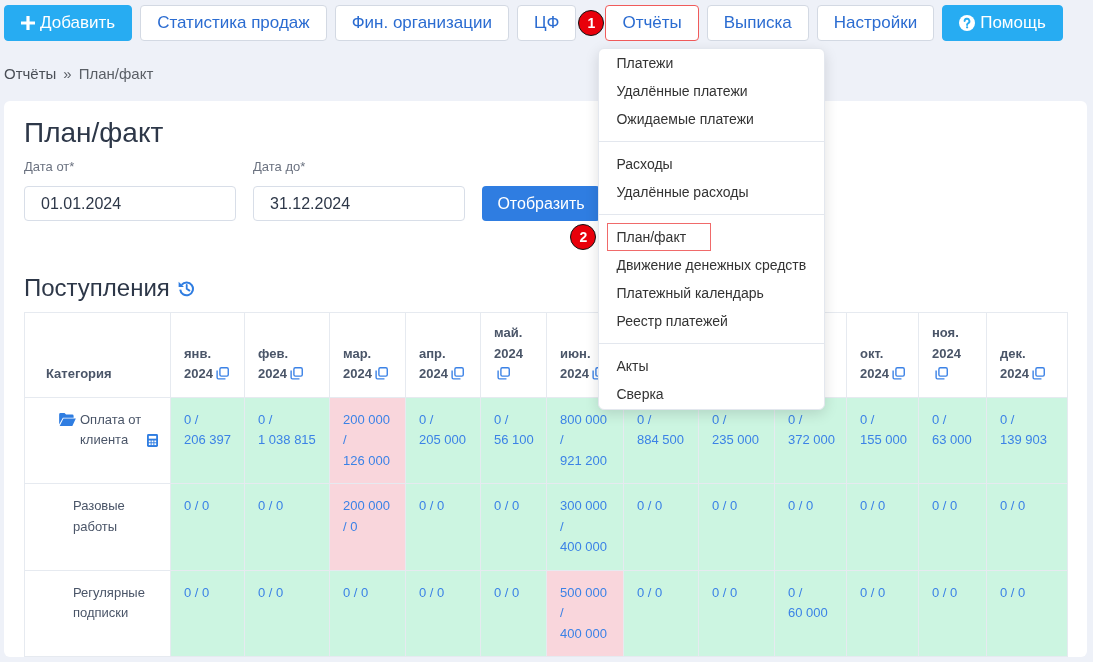 This screenshot has width=1093, height=662. Describe the element at coordinates (94, 133) in the screenshot. I see `page-title: План/факт` at that location.